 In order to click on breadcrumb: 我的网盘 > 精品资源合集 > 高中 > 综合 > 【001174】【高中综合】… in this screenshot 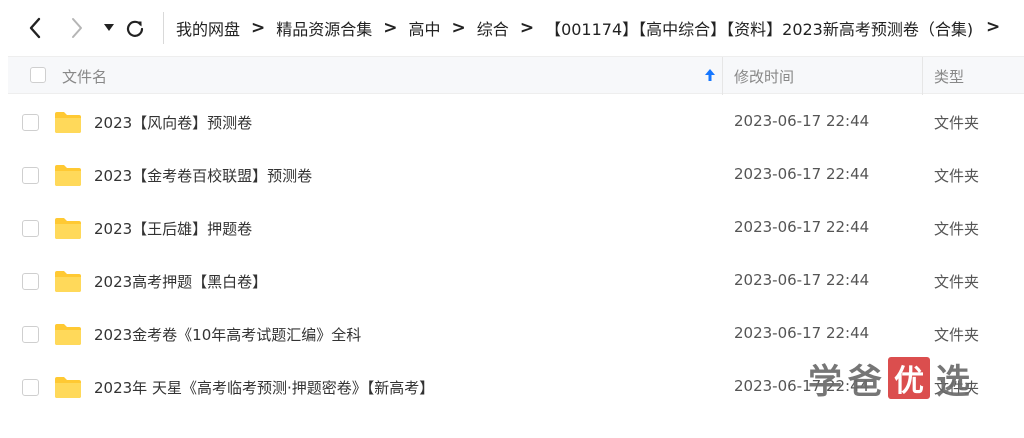, I will do `click(574, 28)`.